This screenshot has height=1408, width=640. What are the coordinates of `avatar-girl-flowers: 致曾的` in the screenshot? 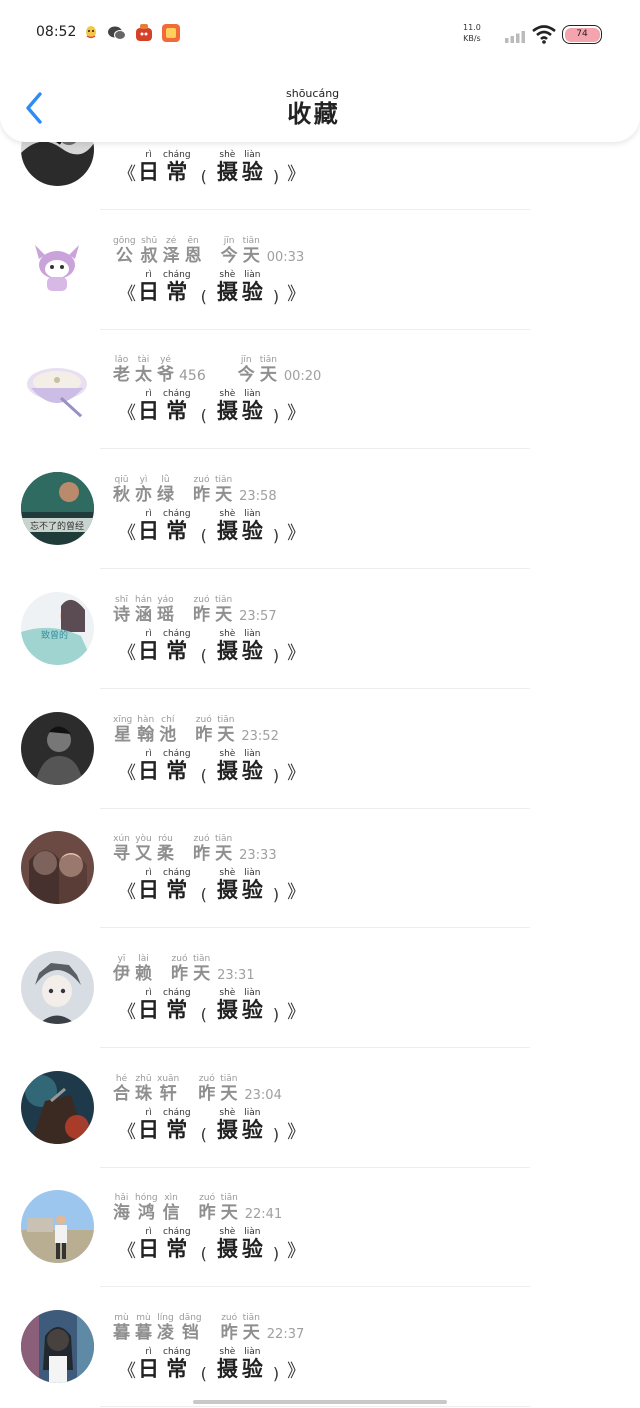 It's located at (57, 628).